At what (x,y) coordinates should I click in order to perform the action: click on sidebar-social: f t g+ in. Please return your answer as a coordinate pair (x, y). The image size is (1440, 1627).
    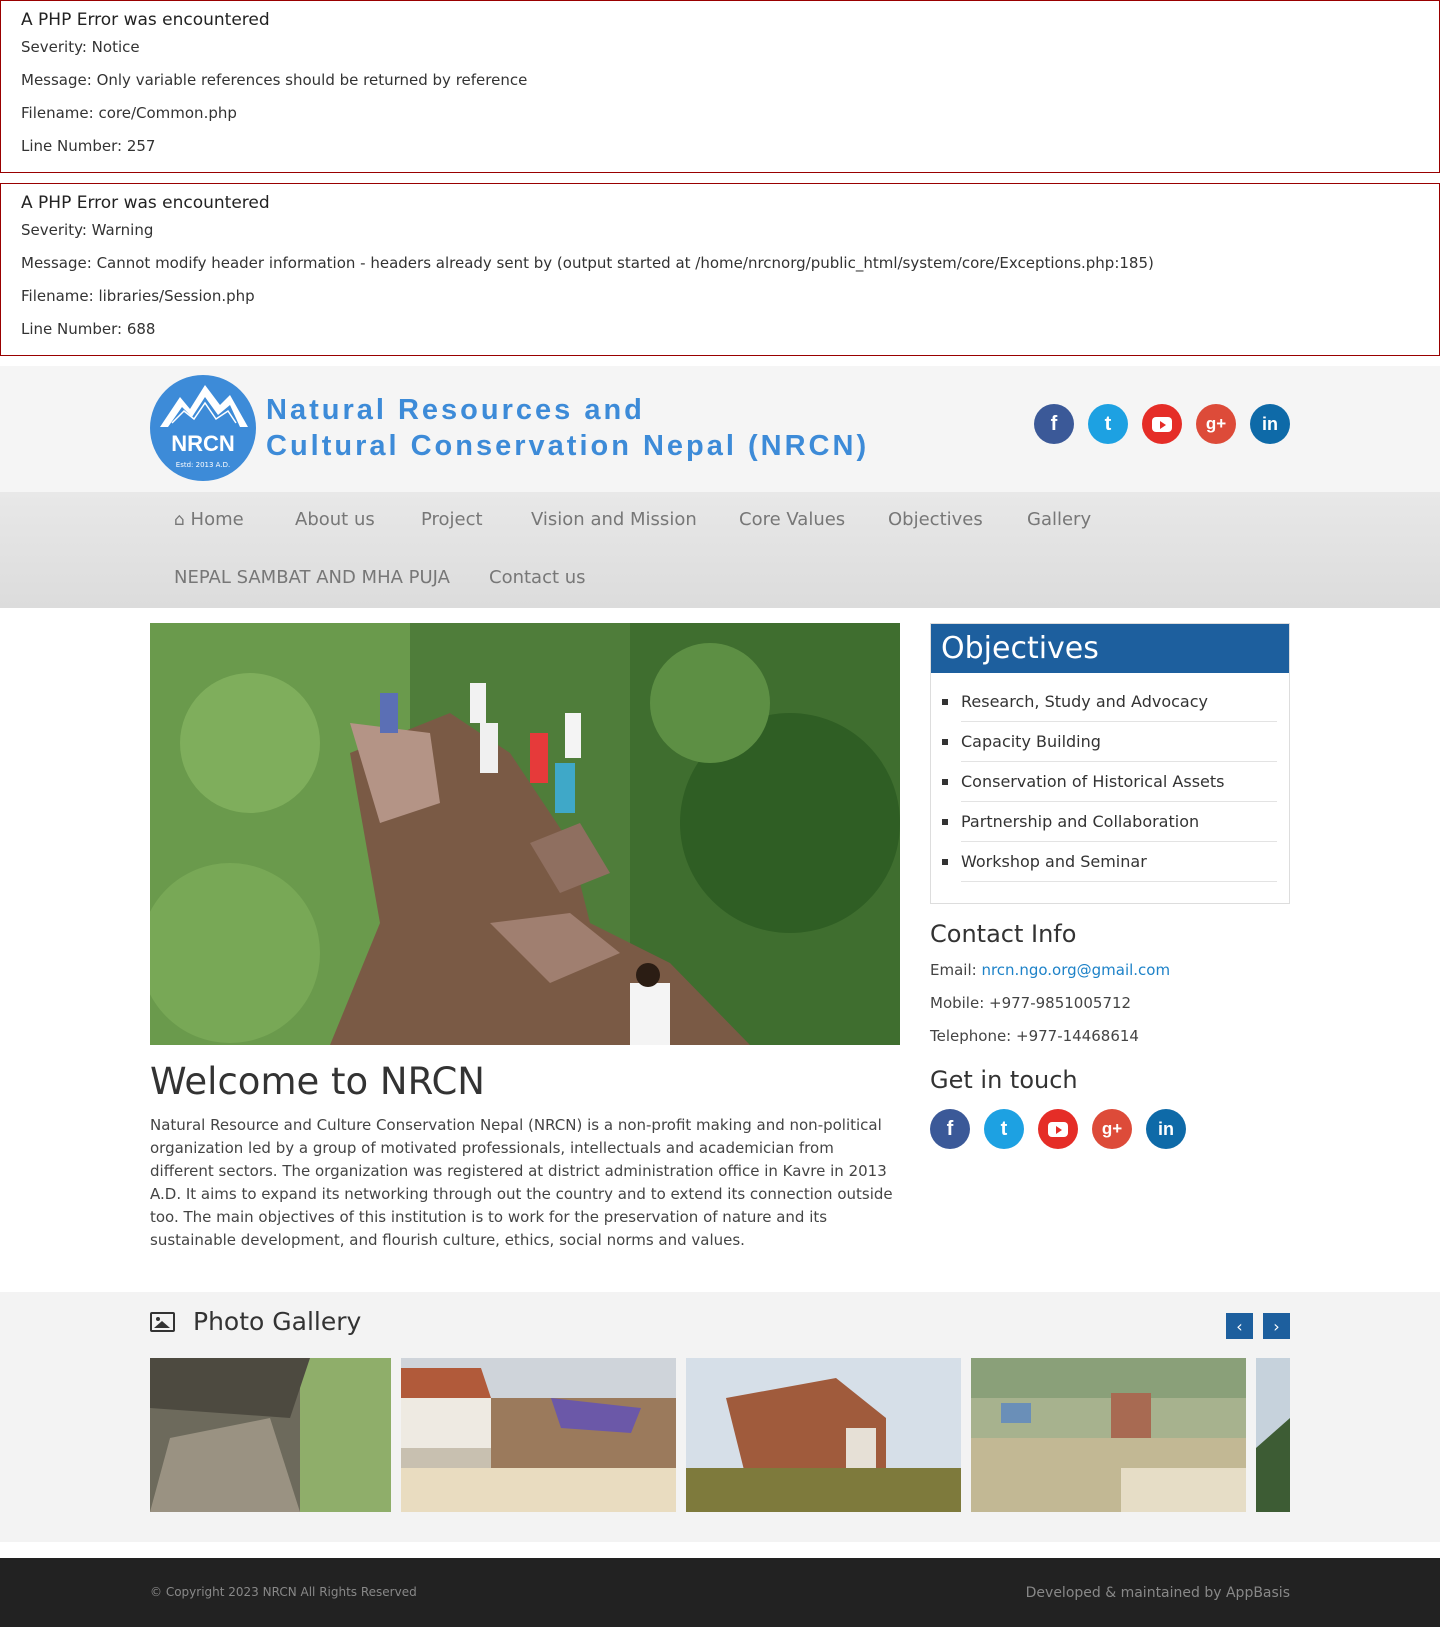
    Looking at the image, I should click on (1058, 1129).